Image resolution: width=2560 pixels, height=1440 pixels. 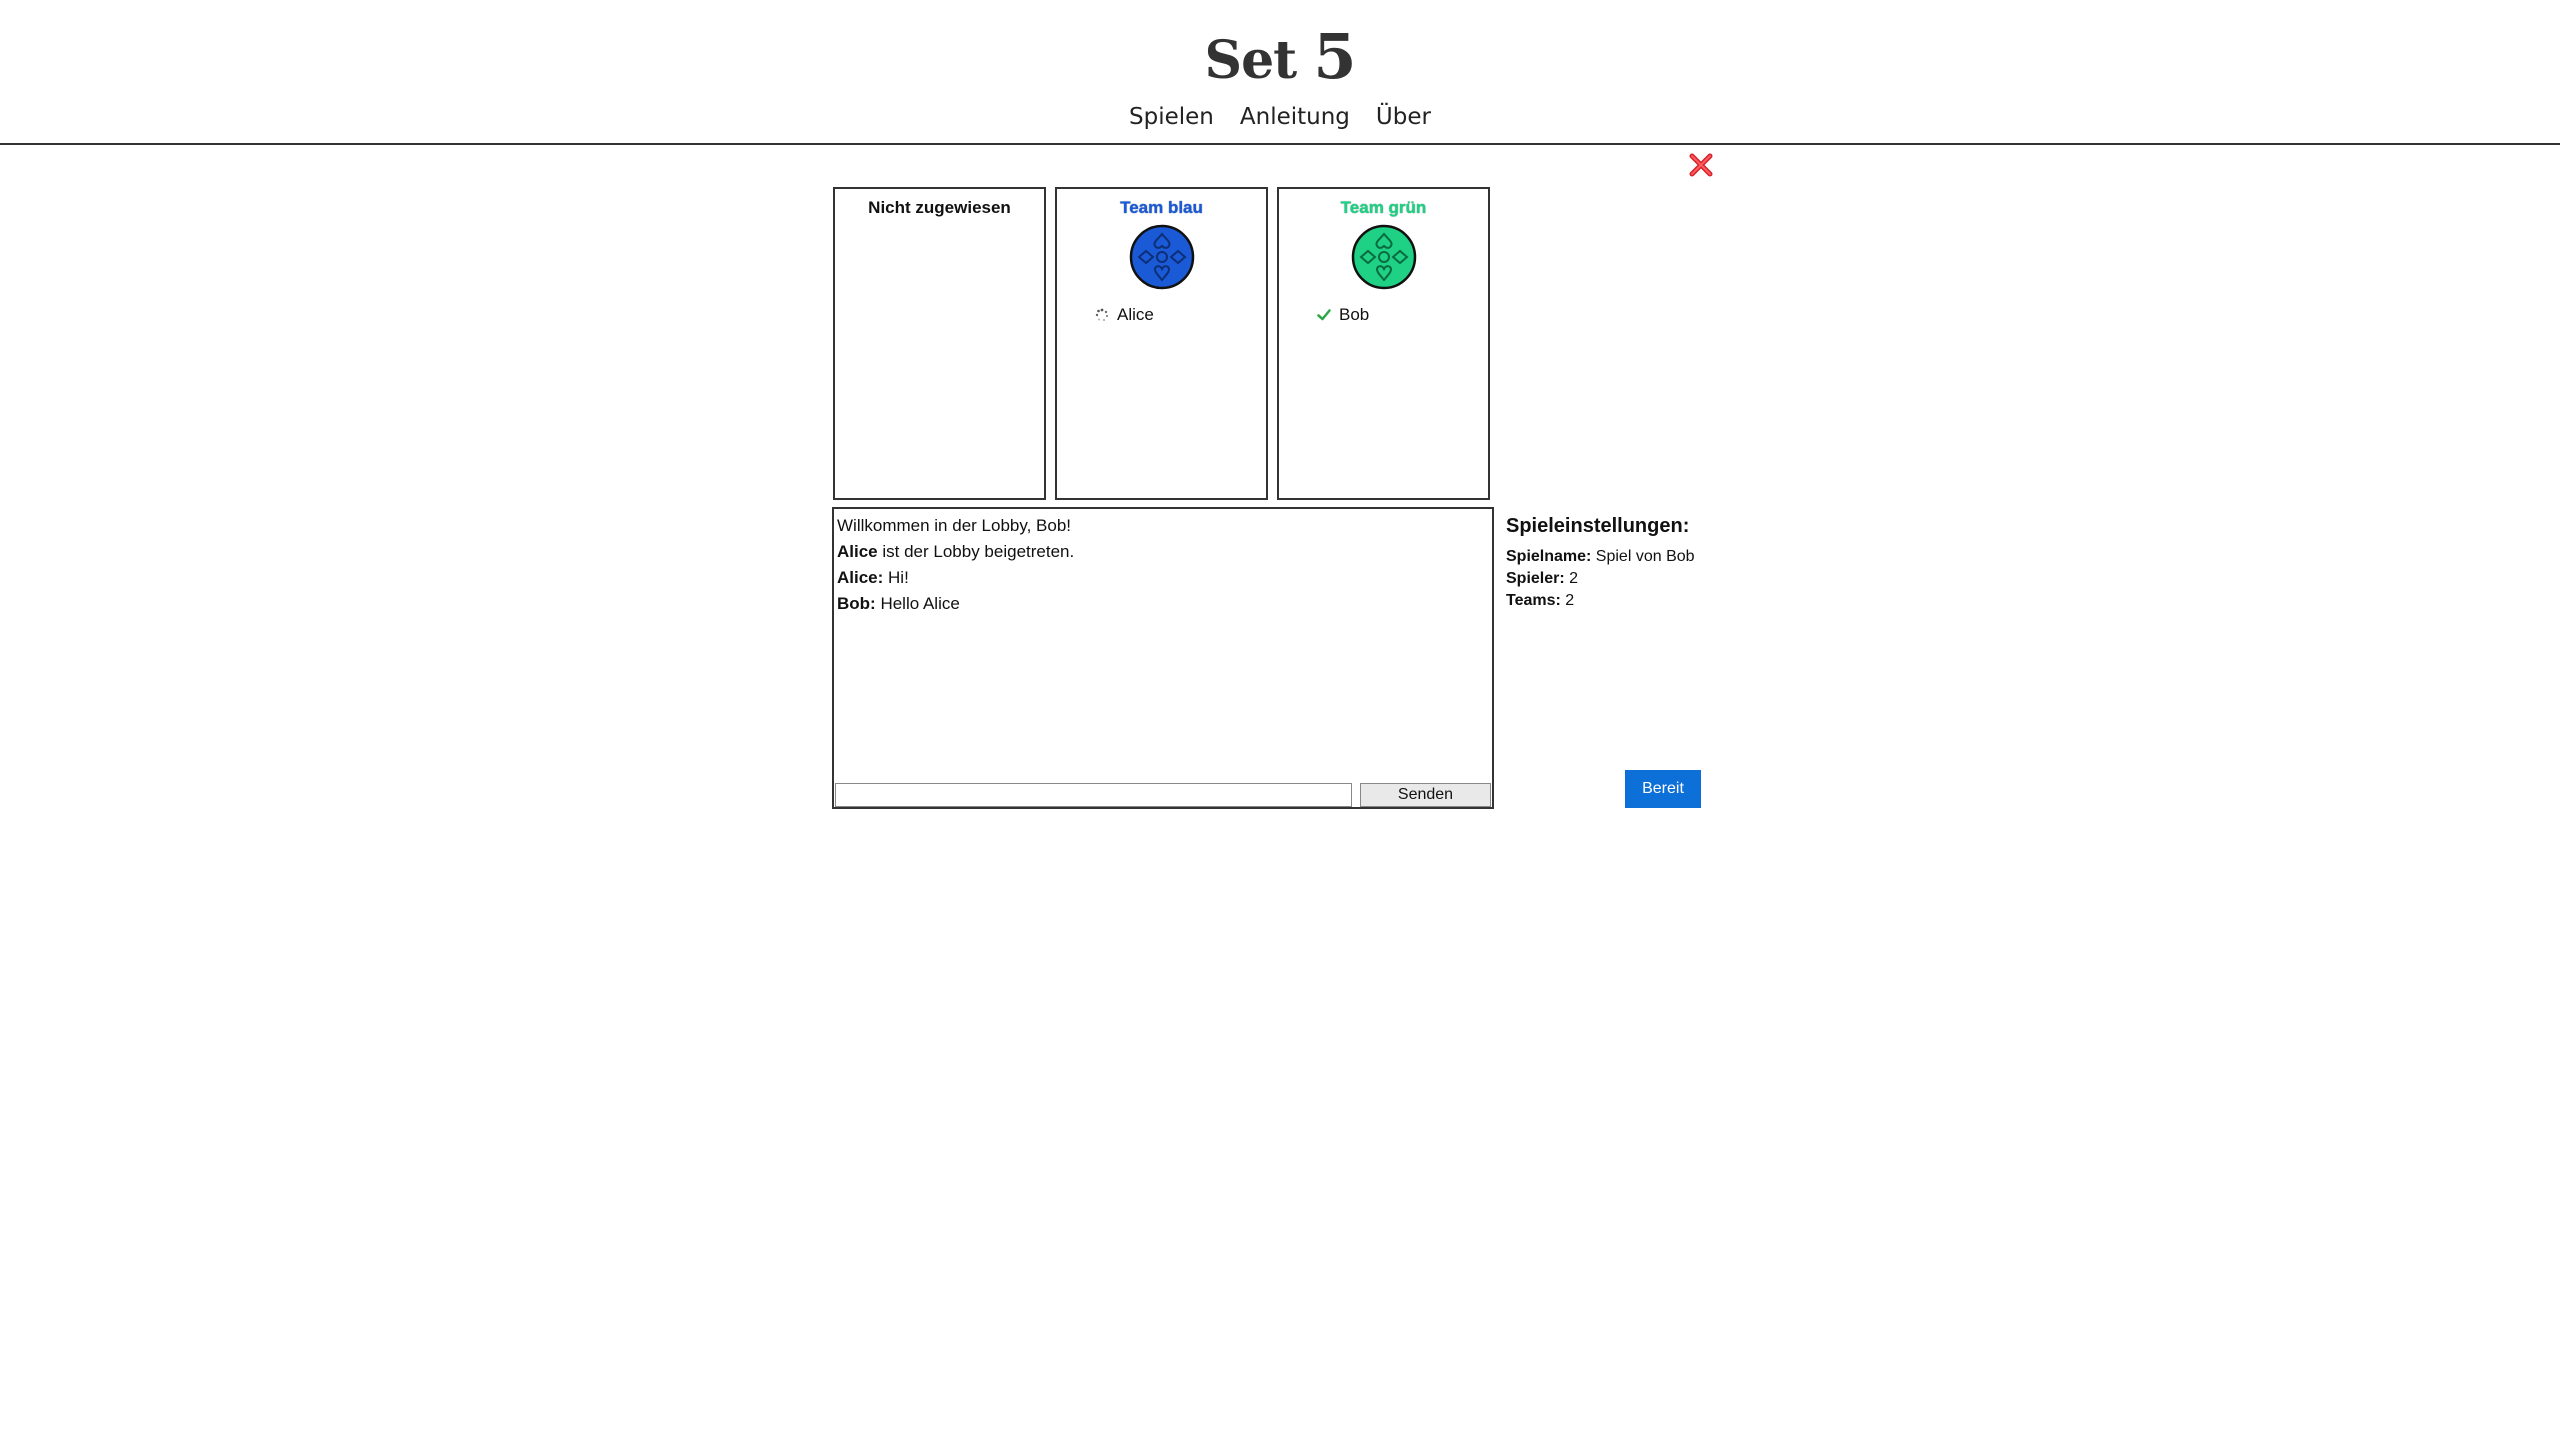 I want to click on logo-text: Set, so click(x=1251, y=60).